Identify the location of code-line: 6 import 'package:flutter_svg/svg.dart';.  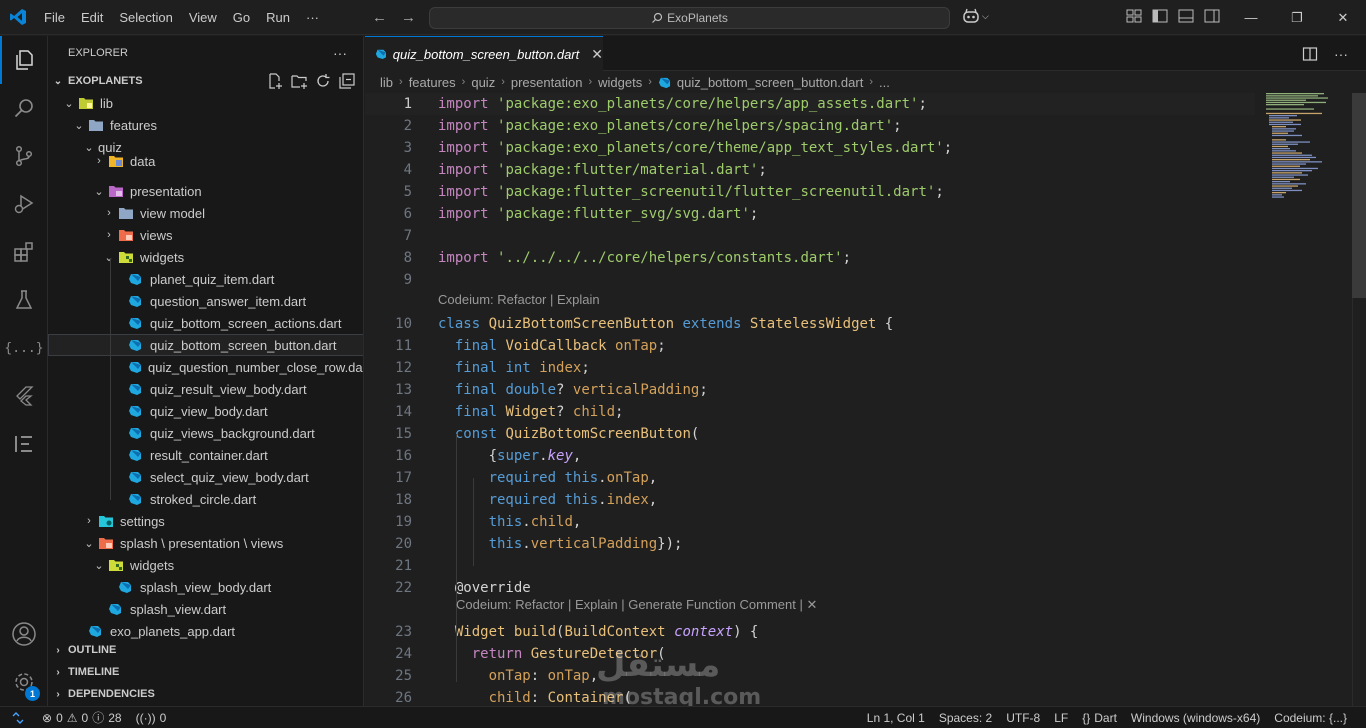
(810, 214).